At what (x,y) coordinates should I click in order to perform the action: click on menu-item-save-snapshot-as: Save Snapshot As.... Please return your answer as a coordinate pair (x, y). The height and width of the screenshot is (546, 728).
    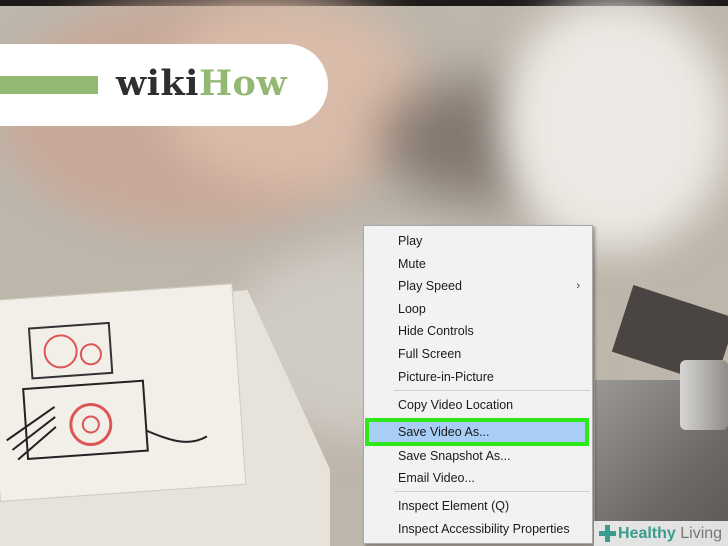
    Looking at the image, I should click on (454, 456).